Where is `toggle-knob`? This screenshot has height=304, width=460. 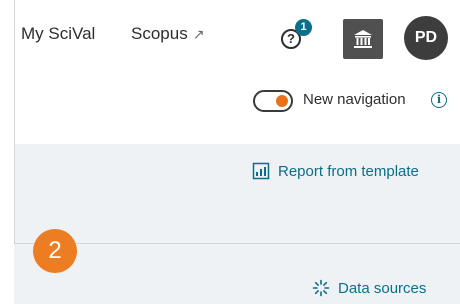 toggle-knob is located at coordinates (282, 101).